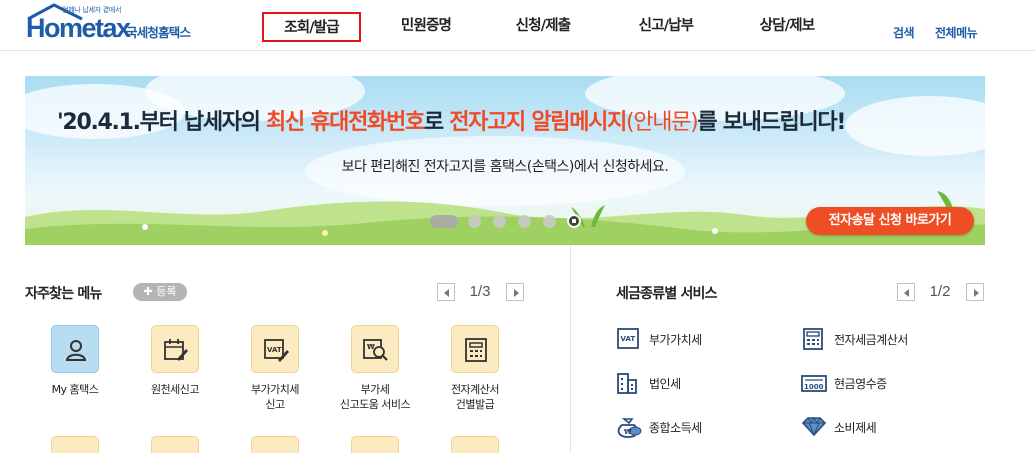 This screenshot has height=453, width=1035. I want to click on plus-icon: ✚, so click(148, 291).